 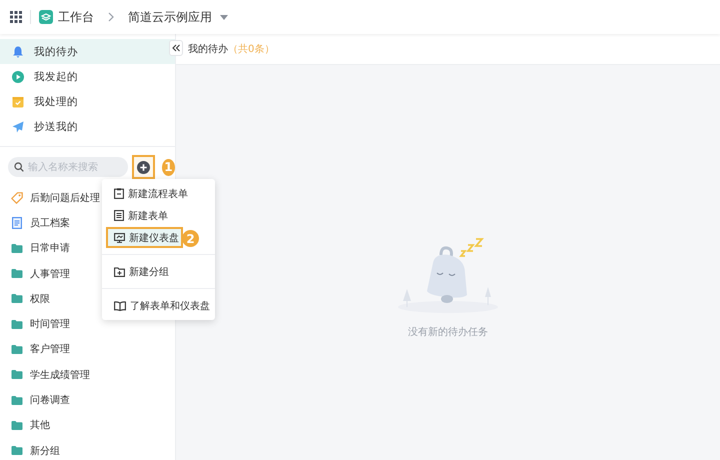 I want to click on stack-logo-icon, so click(x=46, y=17).